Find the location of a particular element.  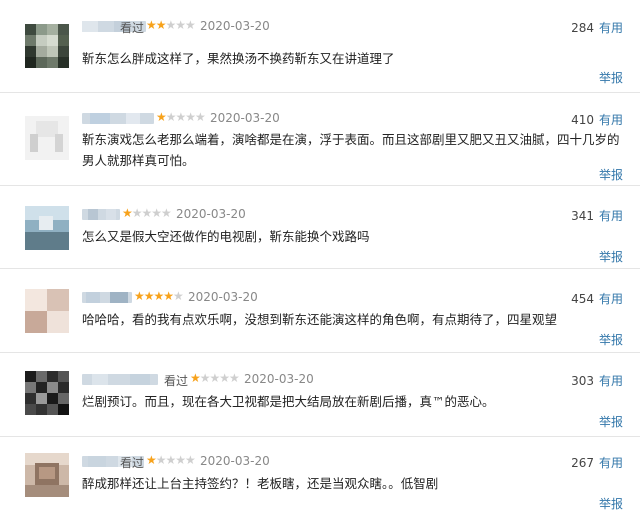

review-content: 醉成那样还让上台主持签约？！老板瞎，还是当观众瞎。。低智剧 is located at coordinates (260, 483).